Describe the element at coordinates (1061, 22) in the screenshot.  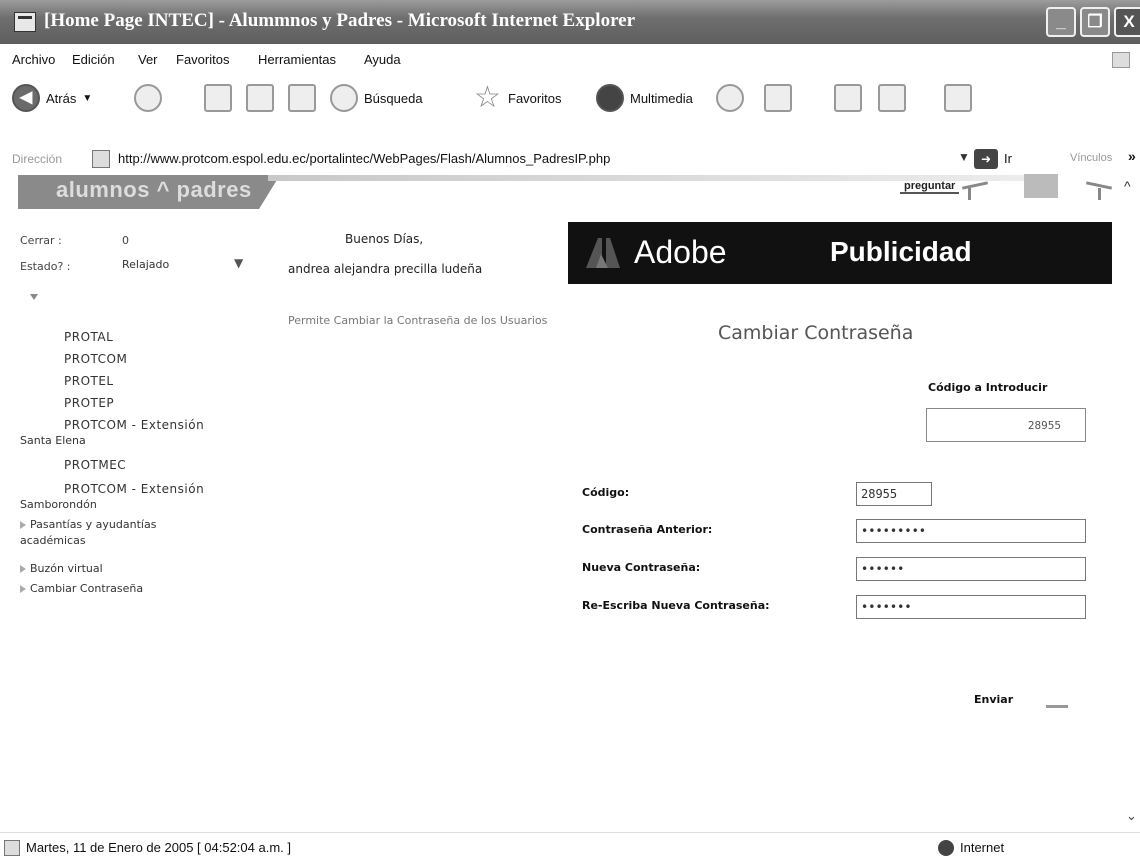
I see `minimize-button: _` at that location.